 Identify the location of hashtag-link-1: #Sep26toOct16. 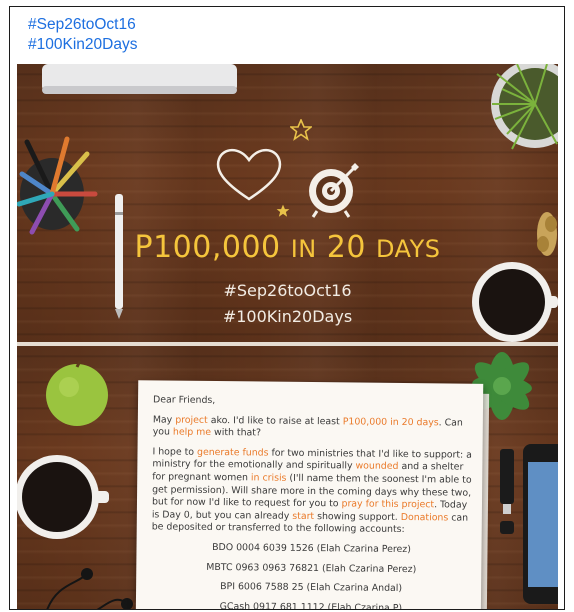
(82, 25).